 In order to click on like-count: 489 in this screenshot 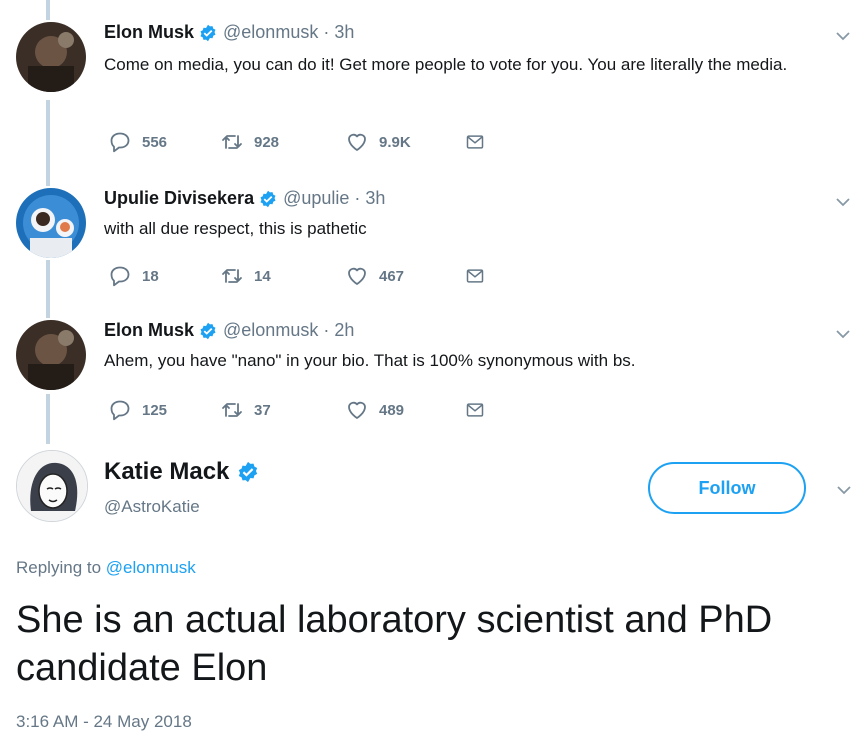, I will do `click(392, 410)`.